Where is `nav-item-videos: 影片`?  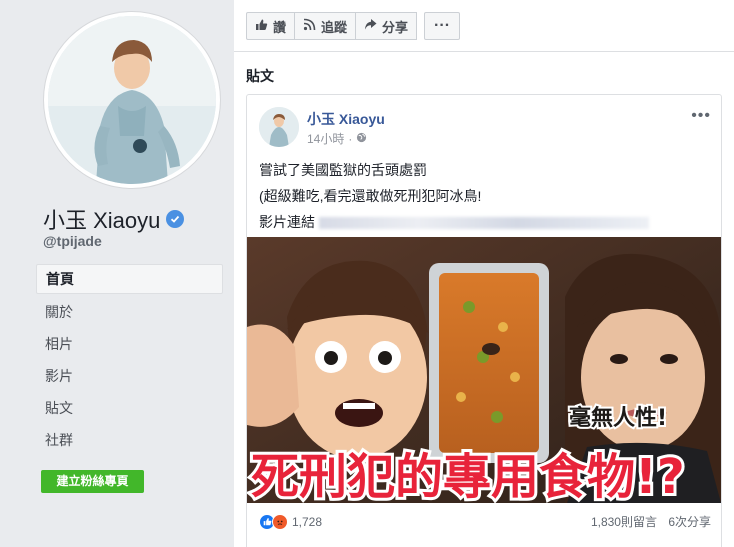 nav-item-videos: 影片 is located at coordinates (129, 376).